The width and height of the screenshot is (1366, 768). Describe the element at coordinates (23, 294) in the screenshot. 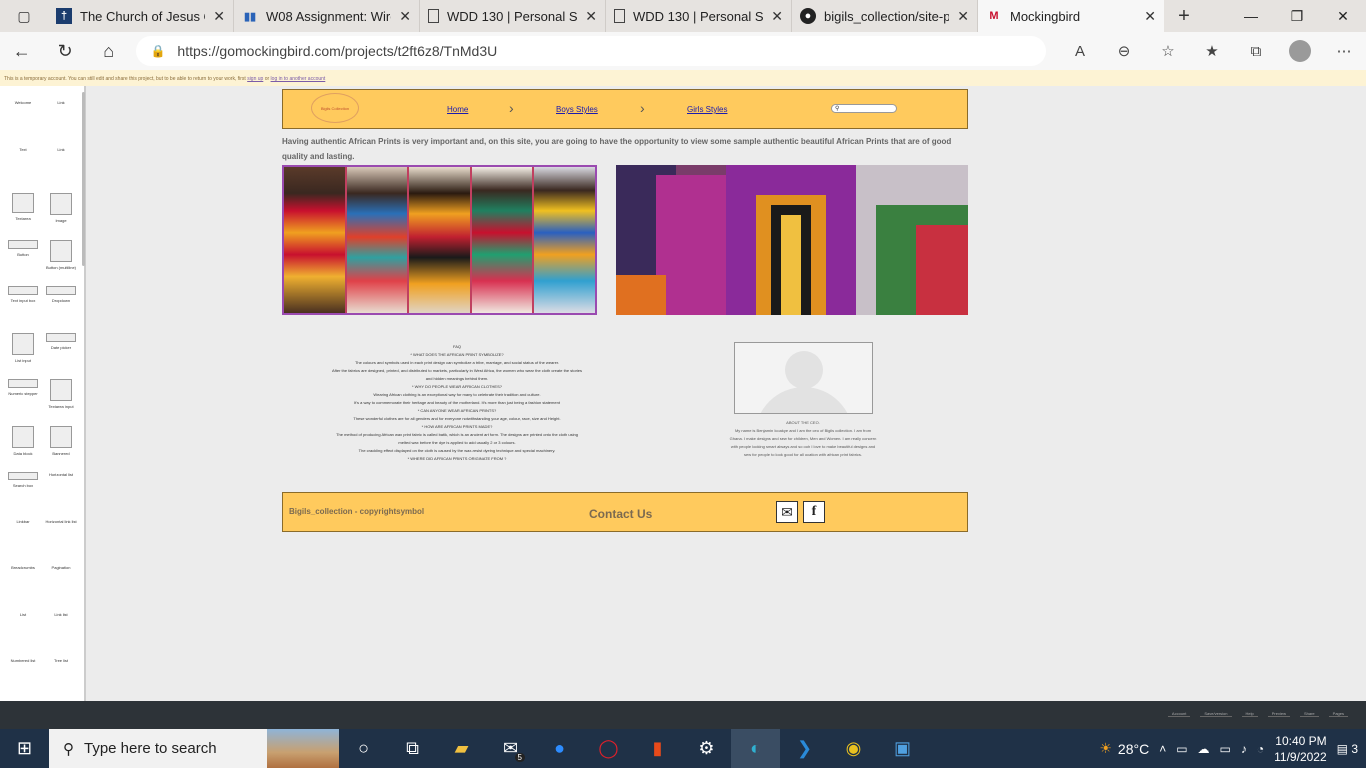

I see `library-component: Text input box` at that location.